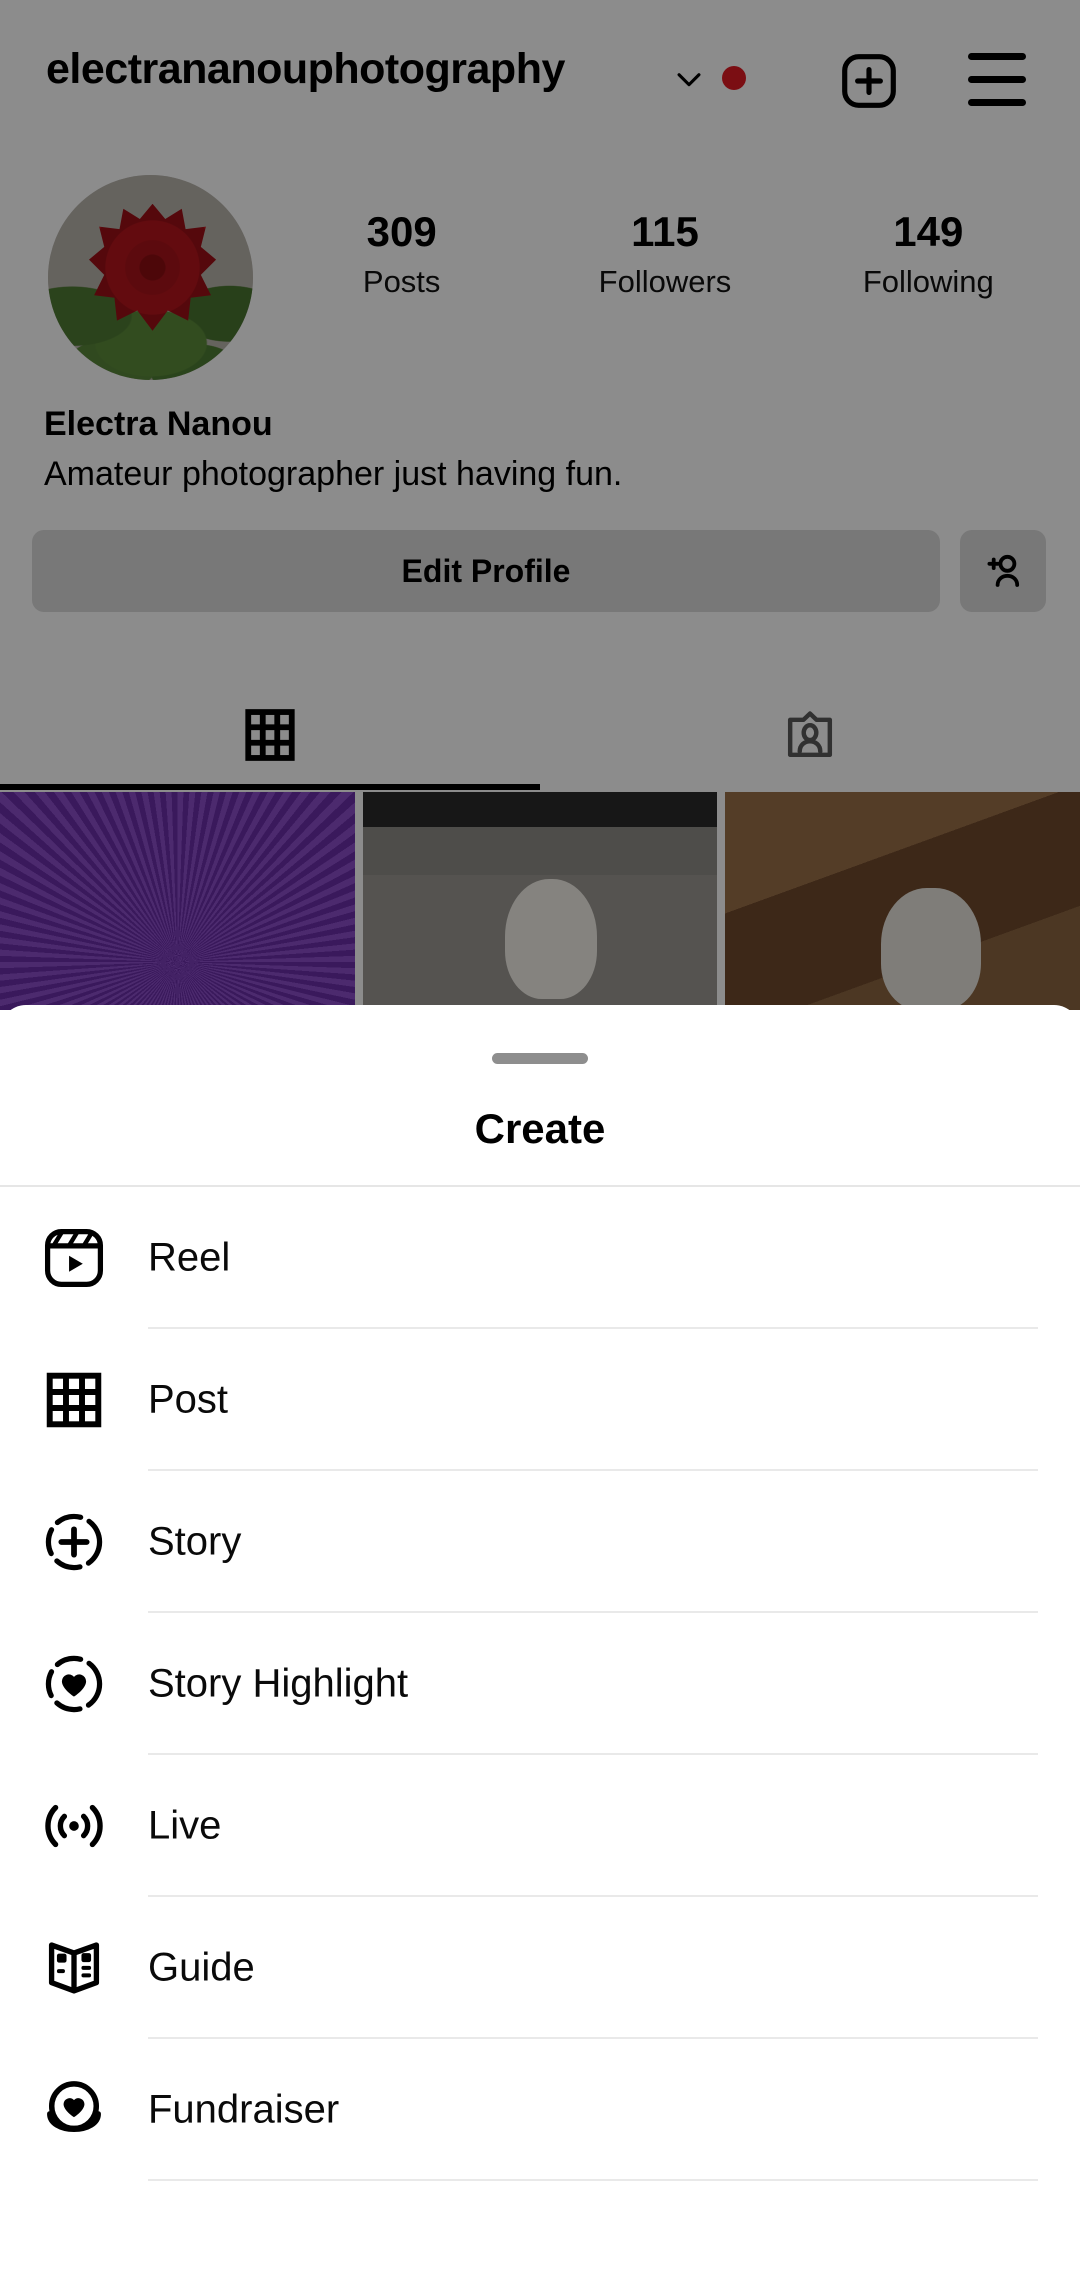 The width and height of the screenshot is (1080, 2280). What do you see at coordinates (189, 1257) in the screenshot?
I see `create-option-label: Reel` at bounding box center [189, 1257].